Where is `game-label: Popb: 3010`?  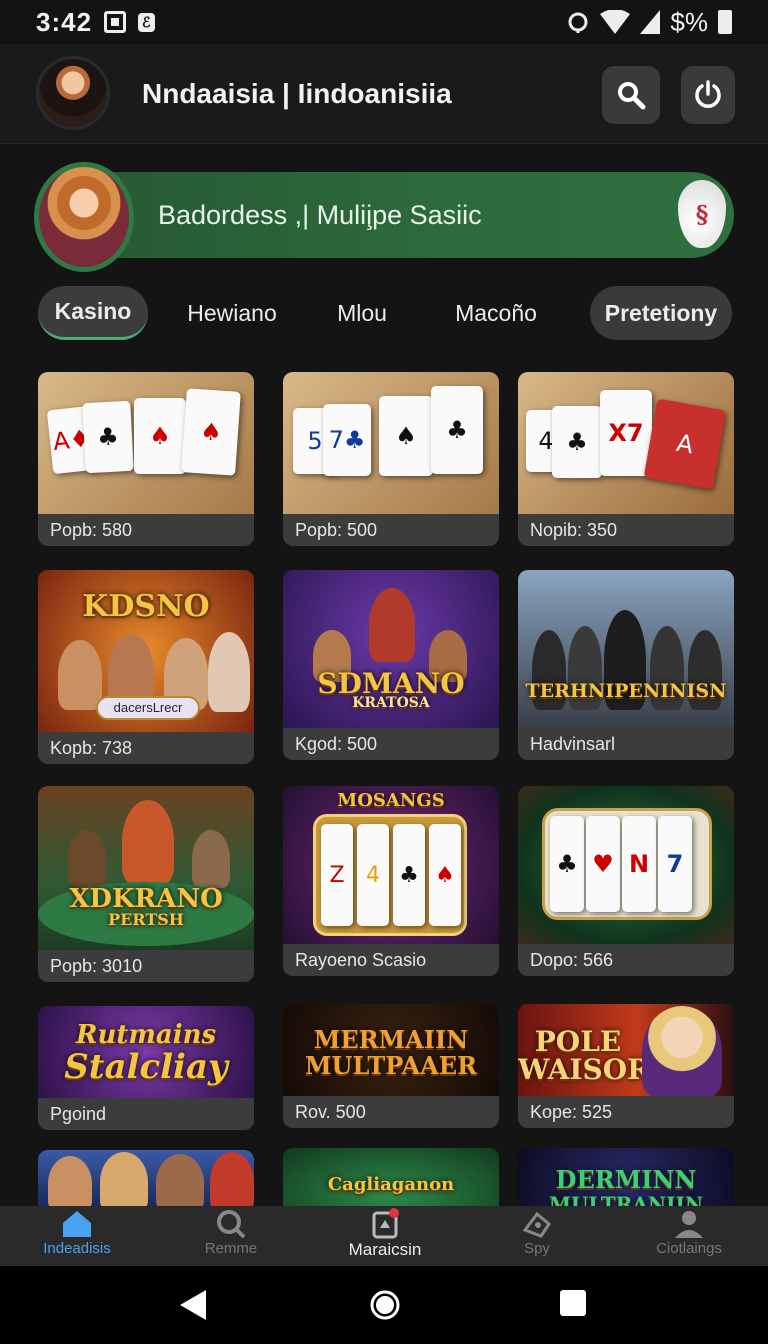 game-label: Popb: 3010 is located at coordinates (146, 966).